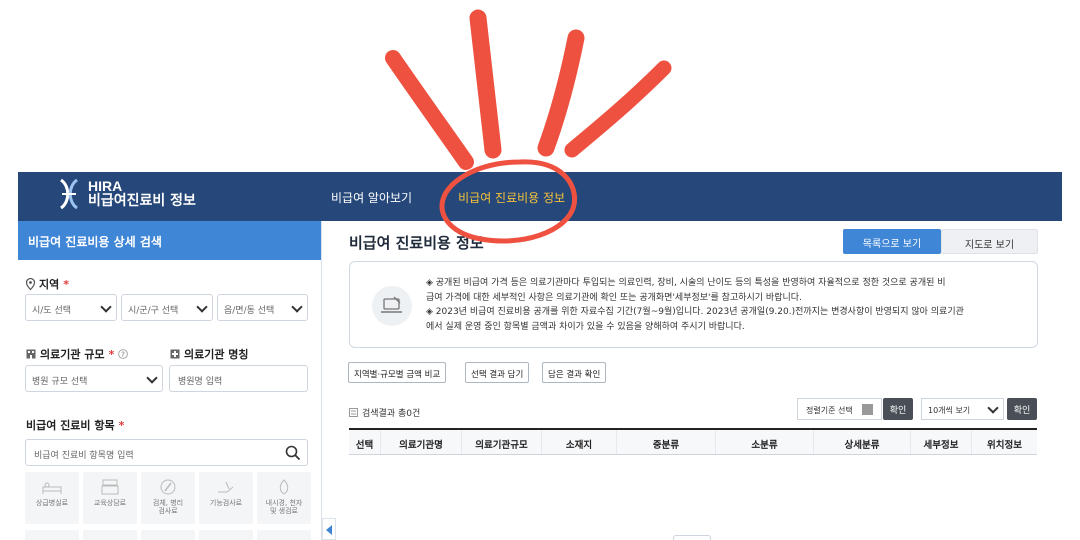 The height and width of the screenshot is (540, 1080). I want to click on nav-item-cost-info: 비급여 진료비용 정보, so click(511, 197).